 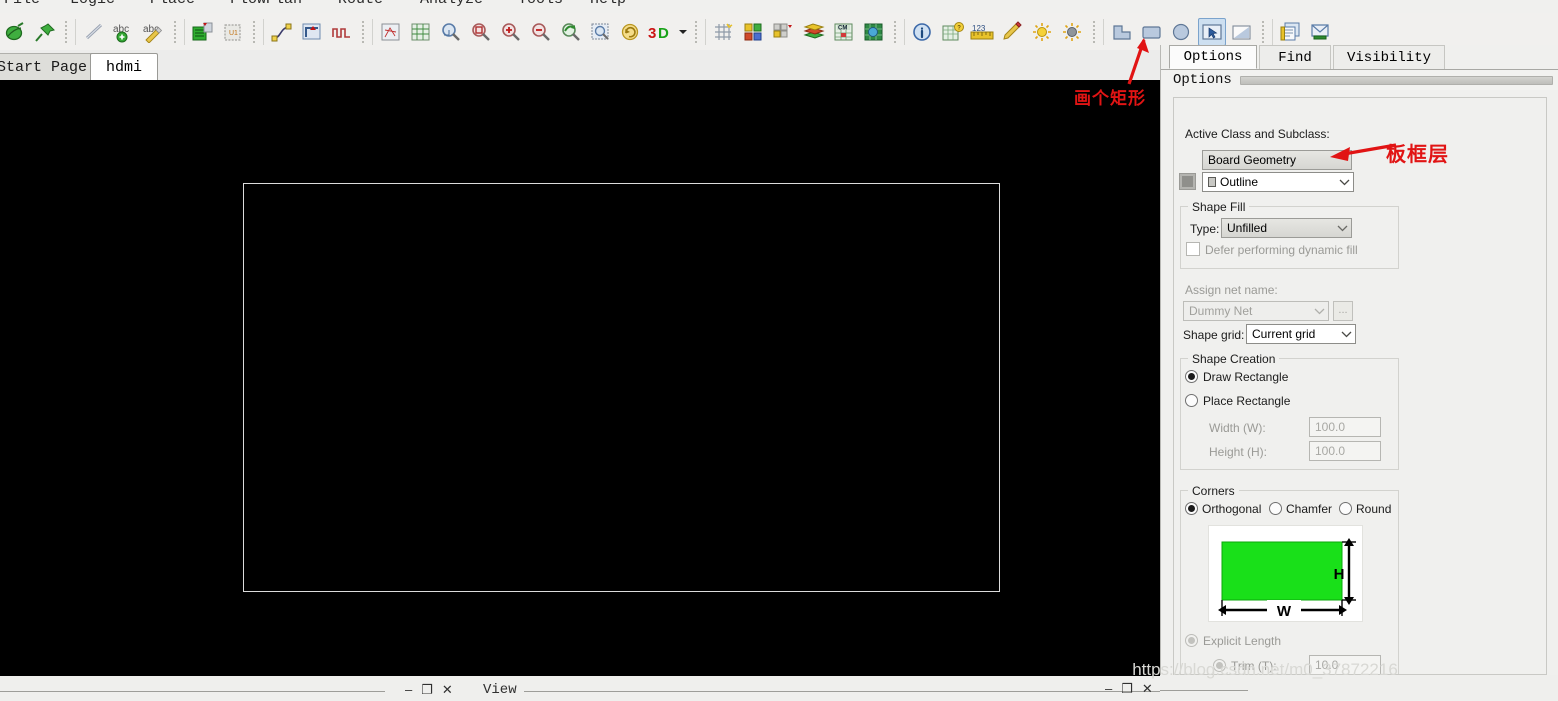 What do you see at coordinates (48, 66) in the screenshot?
I see `doc-tab-start-page: Start Page` at bounding box center [48, 66].